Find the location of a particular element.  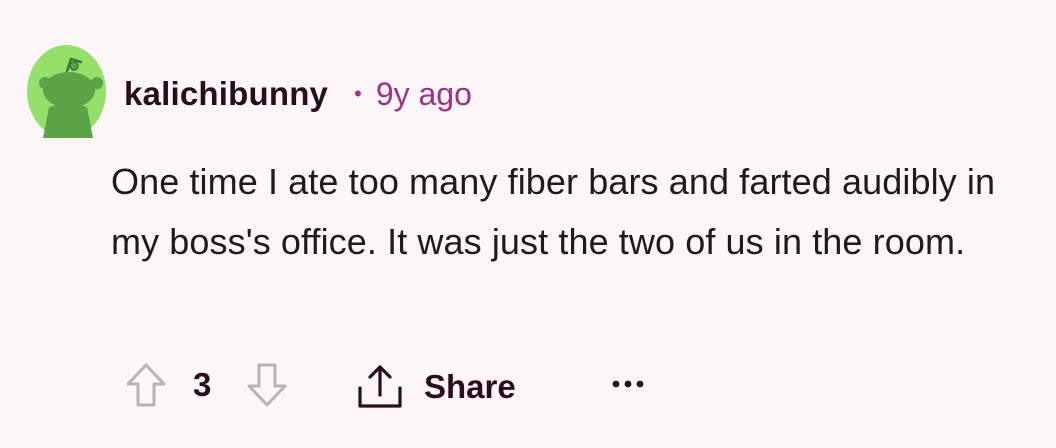

vote-score: 3 is located at coordinates (202, 384).